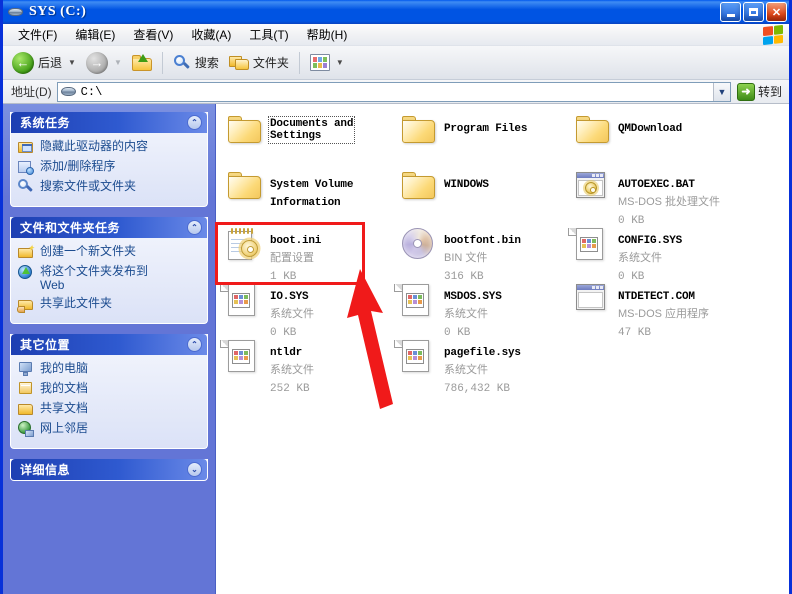 The image size is (792, 594). What do you see at coordinates (94, 146) in the screenshot?
I see `sidebar-item-label: 隐藏此驱动器的内容` at bounding box center [94, 146].